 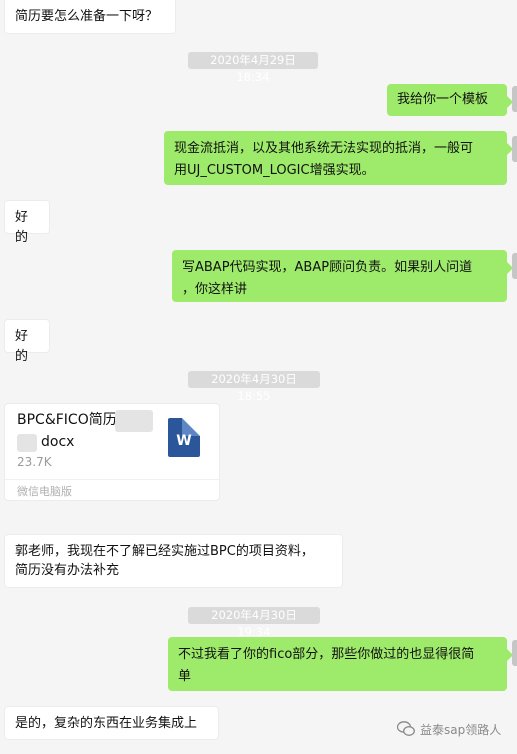 I want to click on file-attachment-card: BPC&FICO简历· docx 23.7K W 微信电脑版, so click(x=112, y=452).